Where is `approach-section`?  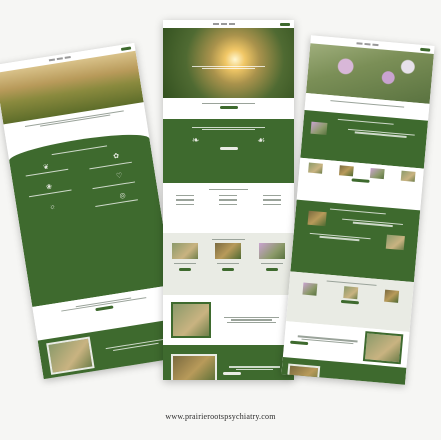
approach-section is located at coordinates (355, 241).